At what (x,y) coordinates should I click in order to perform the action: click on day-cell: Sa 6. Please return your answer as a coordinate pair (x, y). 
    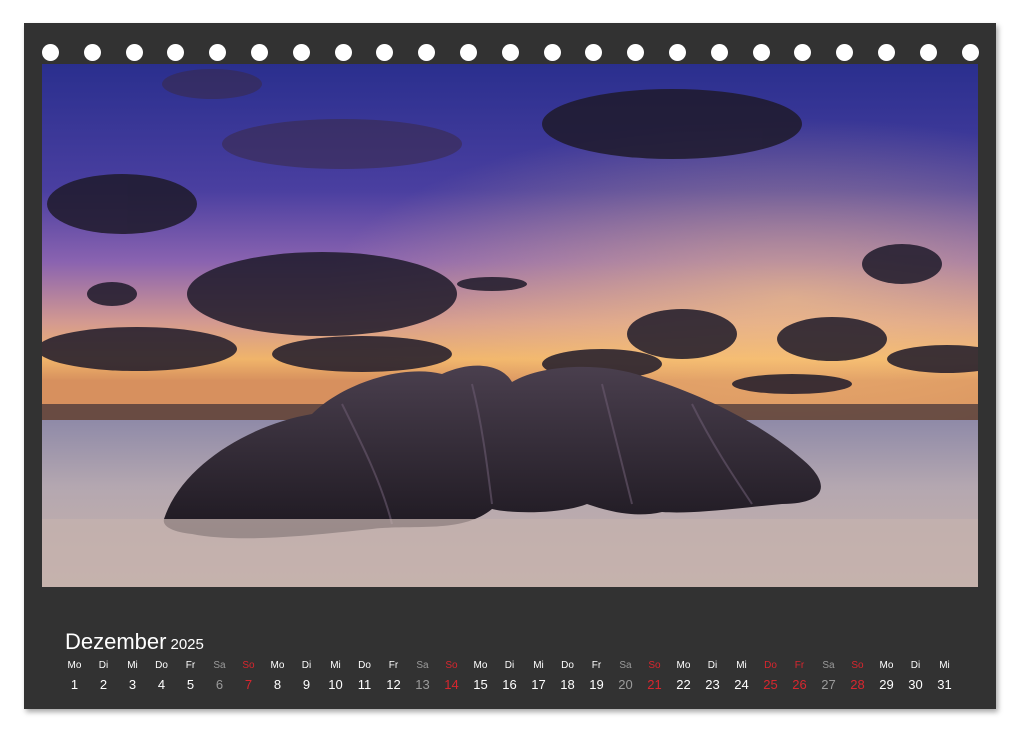
    Looking at the image, I should click on (219, 676).